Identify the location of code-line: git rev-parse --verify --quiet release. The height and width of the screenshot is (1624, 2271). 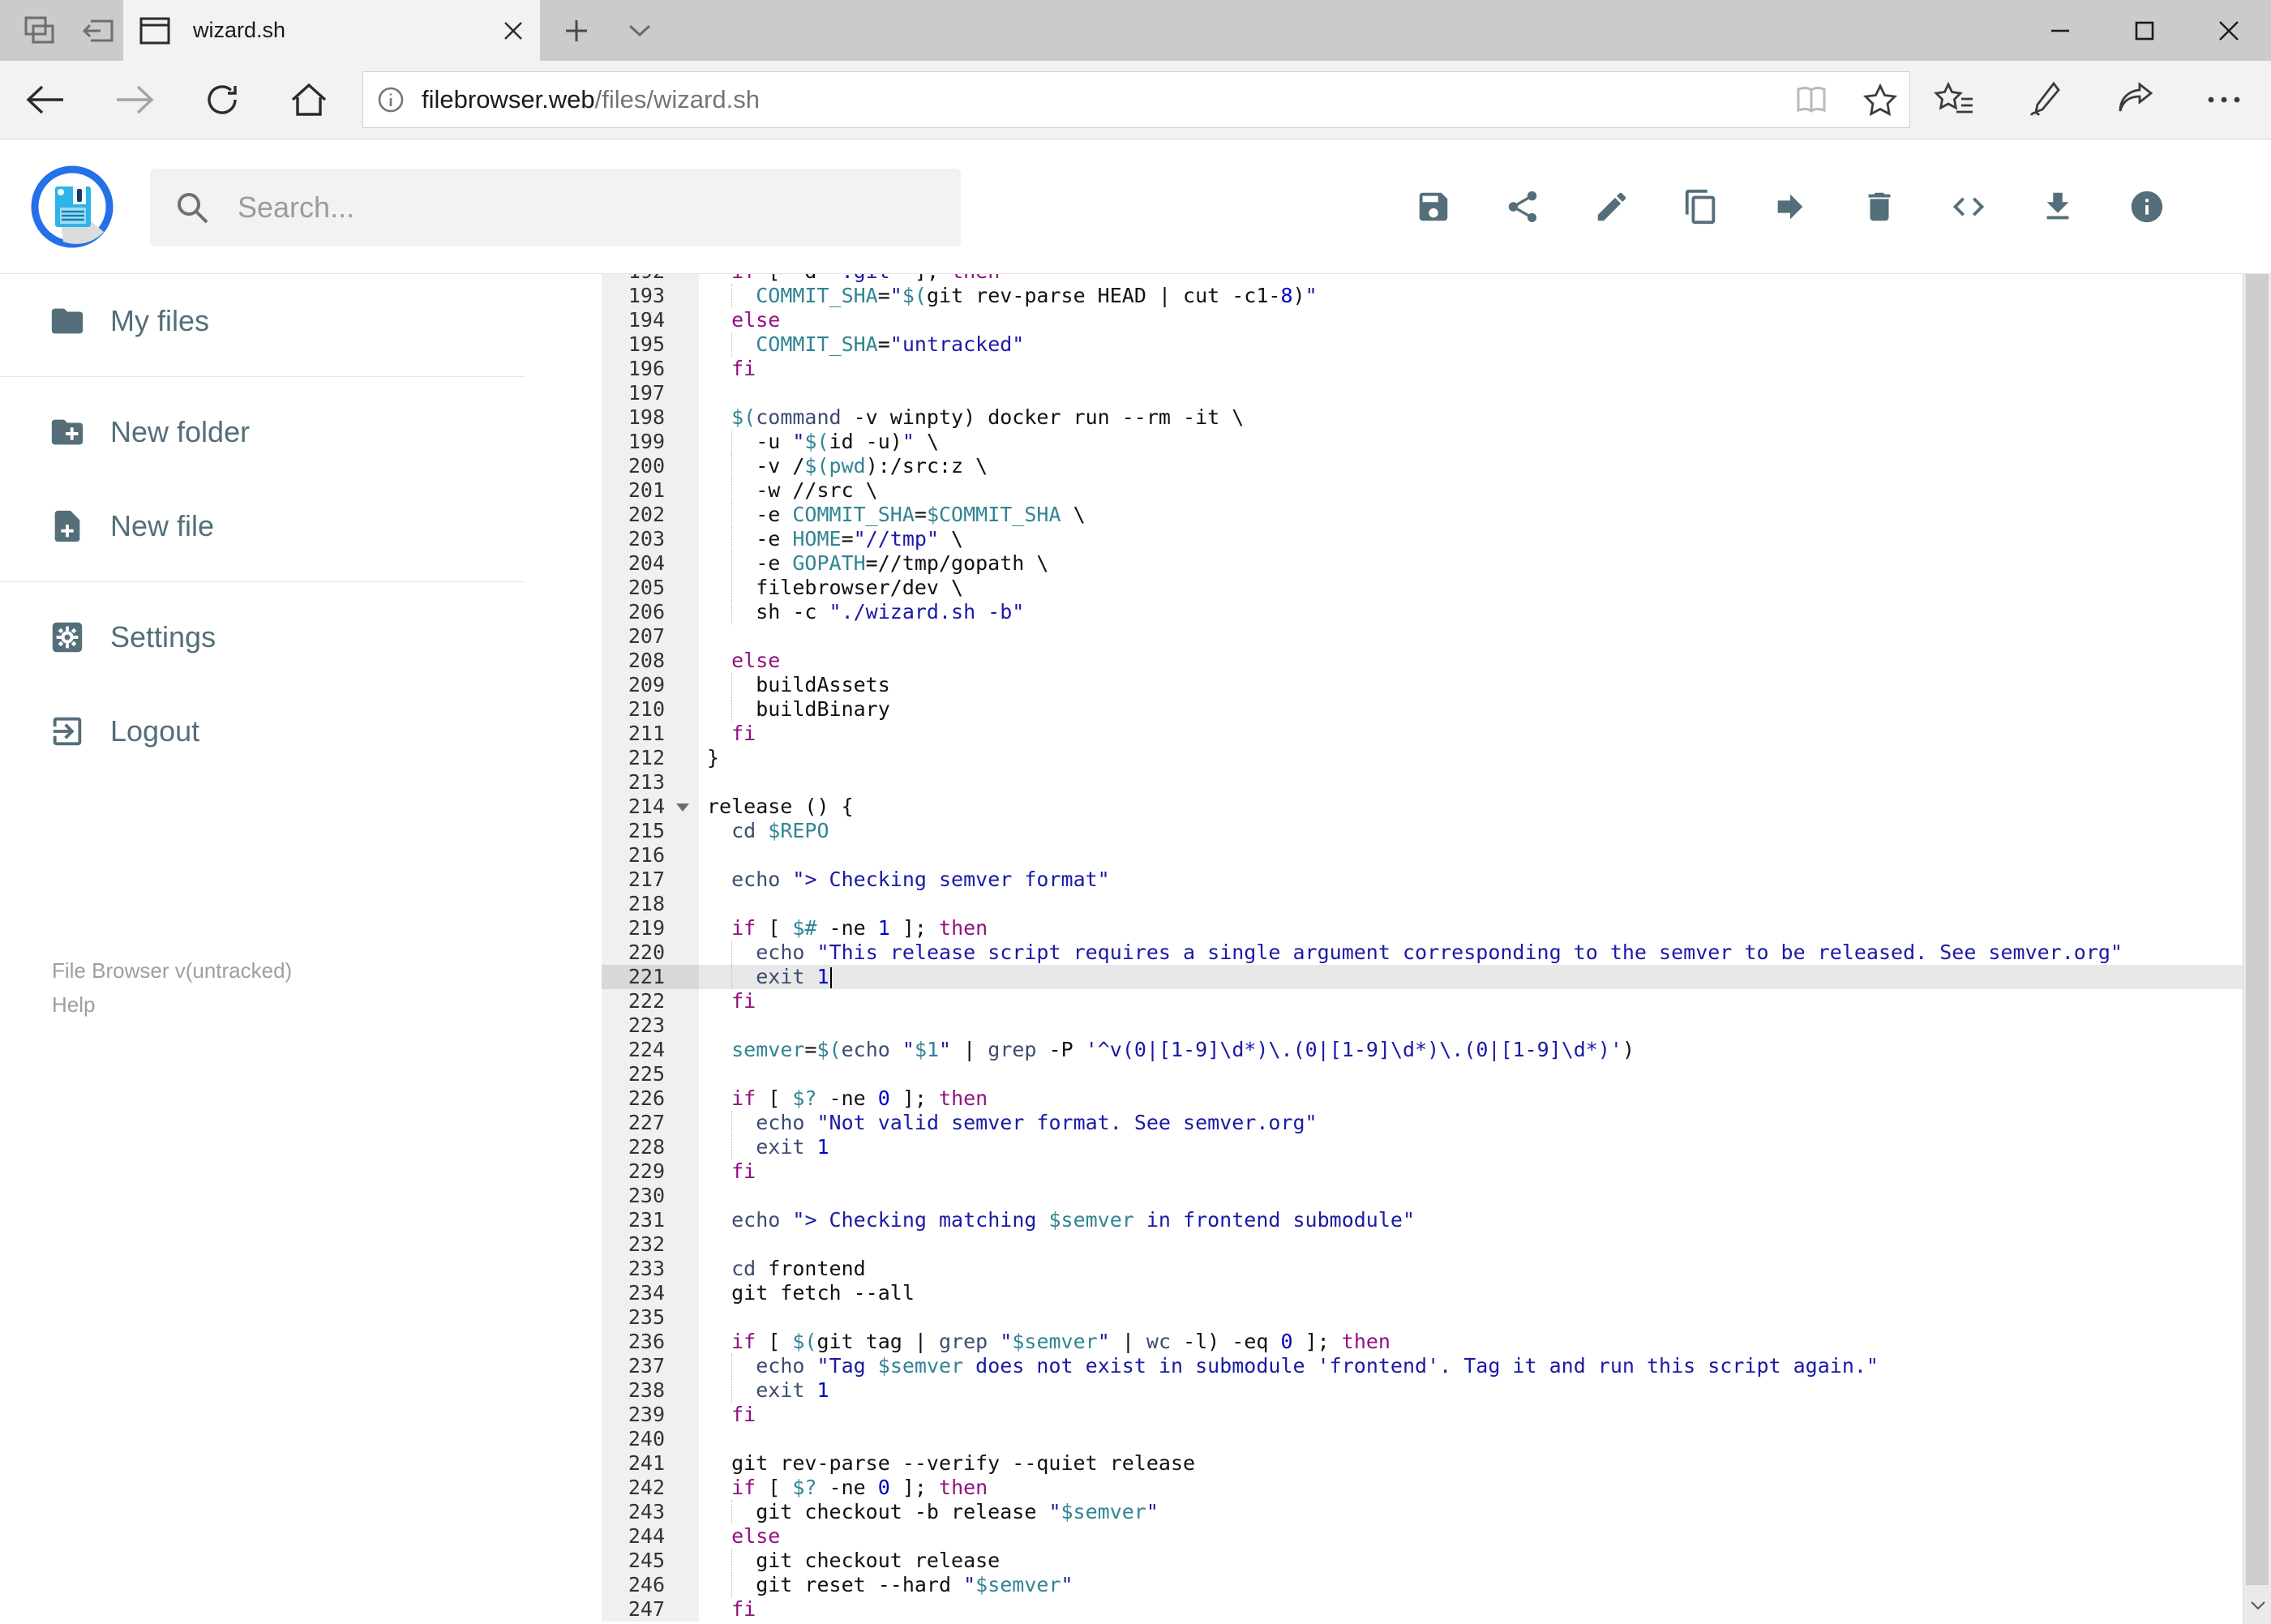
(1471, 1464).